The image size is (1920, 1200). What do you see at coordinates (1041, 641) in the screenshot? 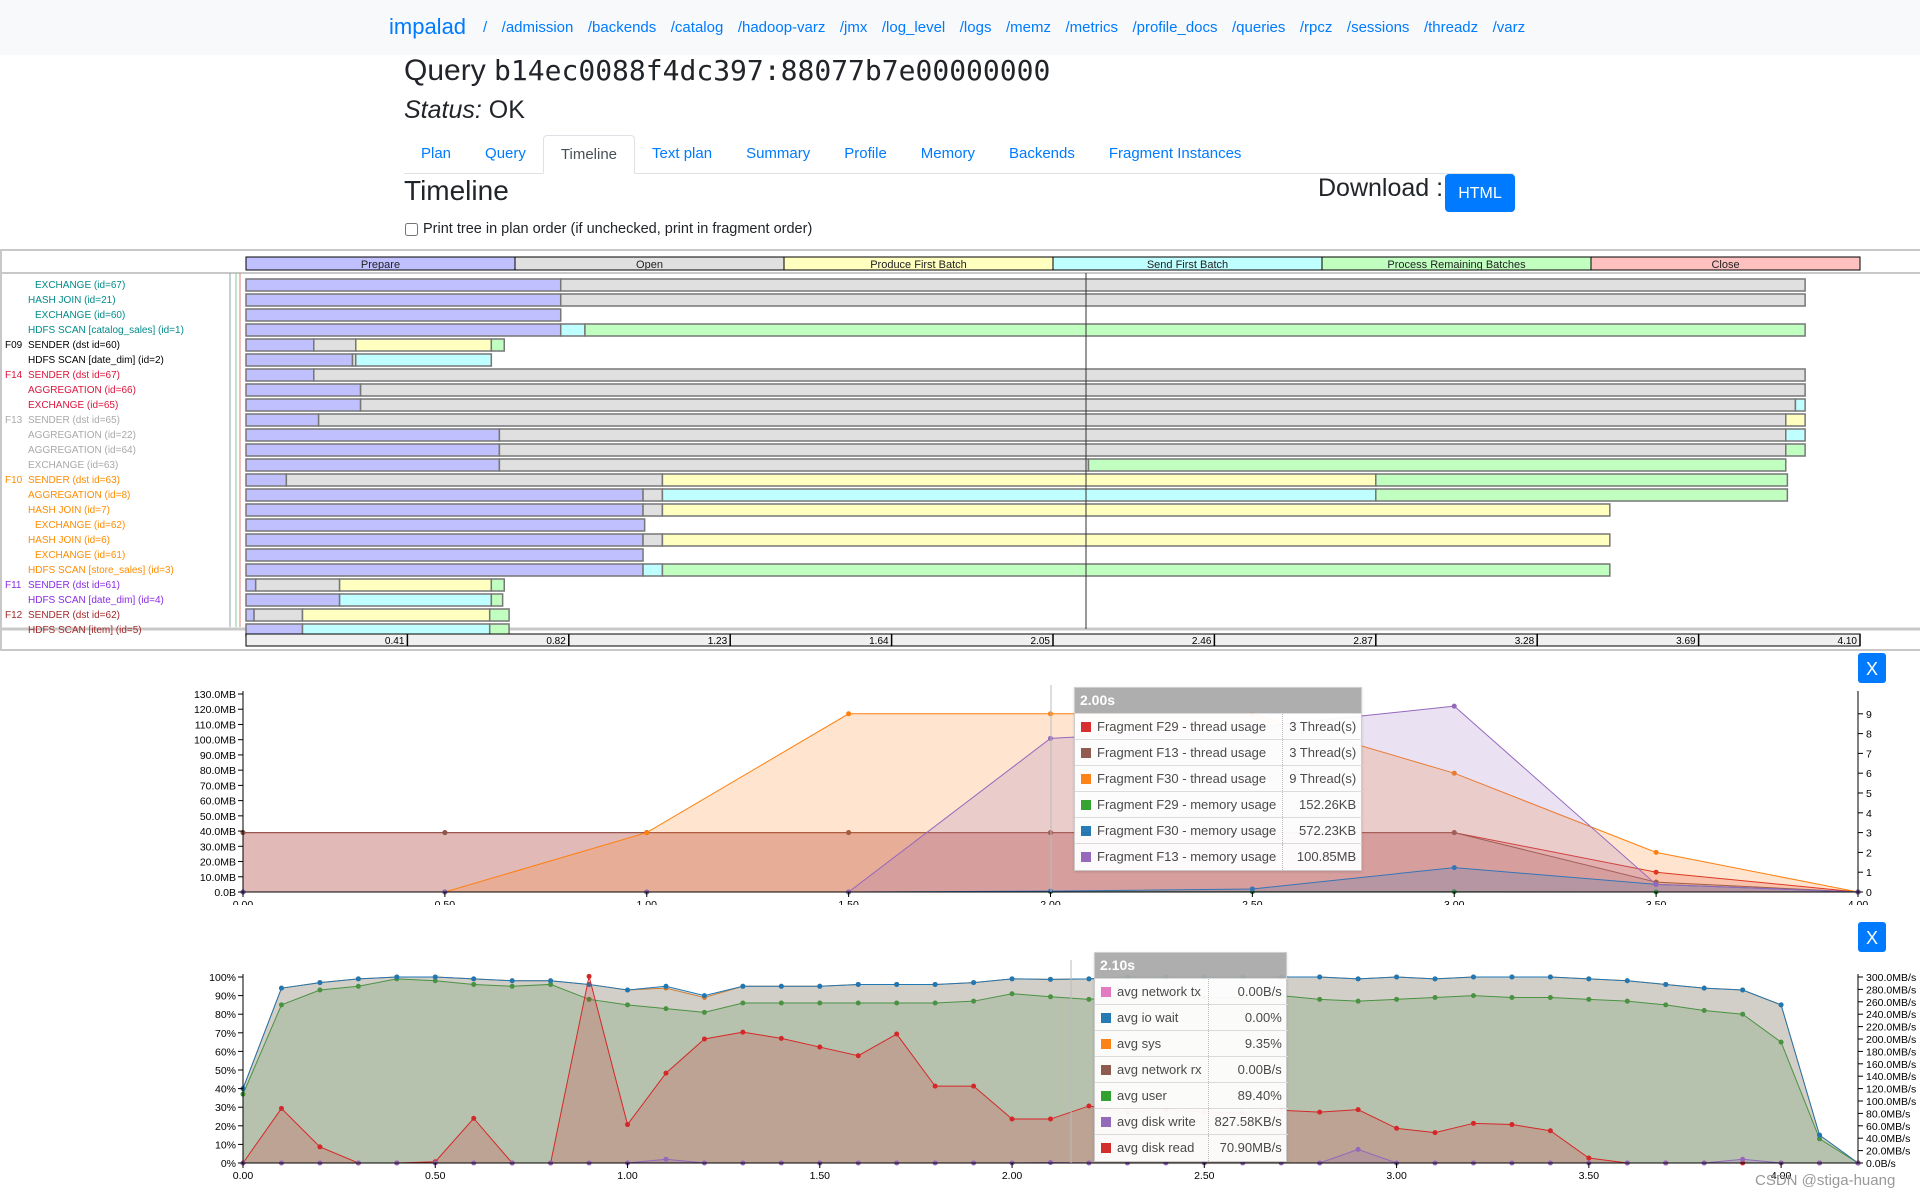
I see `time-axis-tick-label: 2.05` at bounding box center [1041, 641].